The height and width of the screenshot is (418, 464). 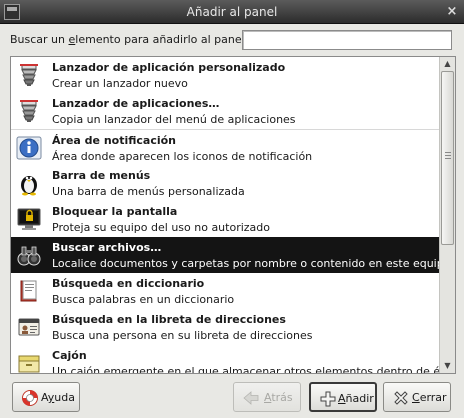 I want to click on vertical-scrollbar: ▲ ▼, so click(x=447, y=215).